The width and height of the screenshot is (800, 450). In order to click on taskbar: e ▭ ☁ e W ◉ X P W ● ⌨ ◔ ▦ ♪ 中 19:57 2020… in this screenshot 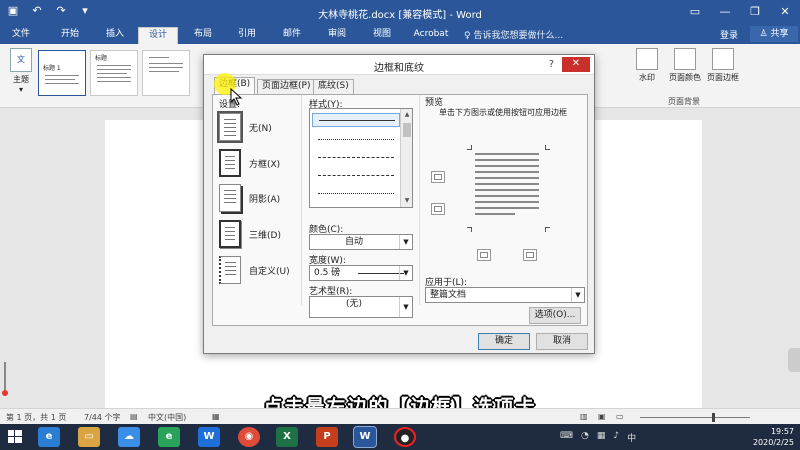, I will do `click(400, 437)`.